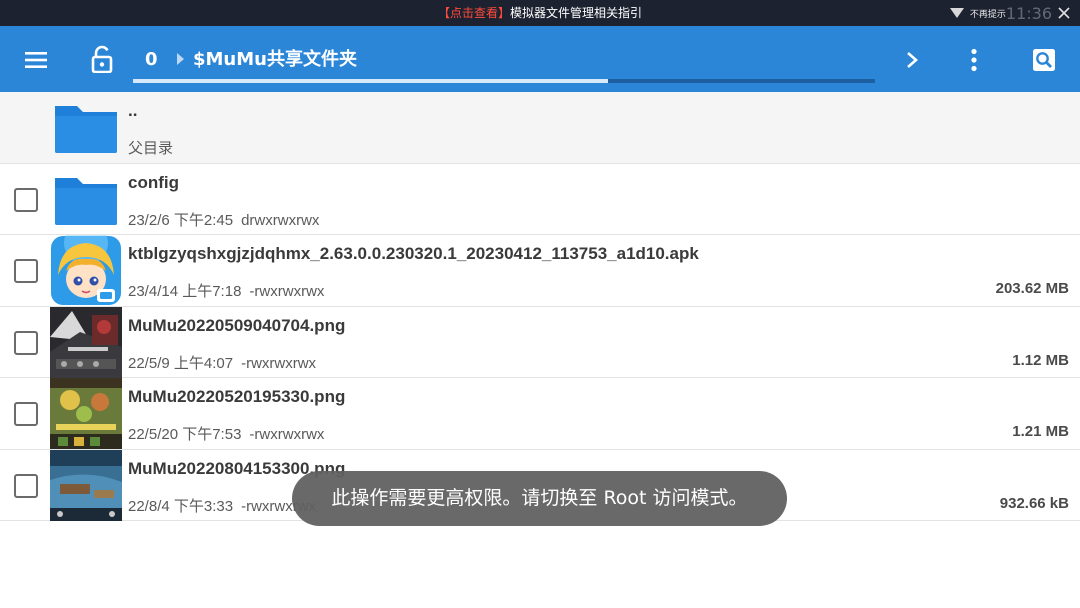 This screenshot has width=1080, height=608. I want to click on list-item-parent: .. 父目录, so click(540, 128).